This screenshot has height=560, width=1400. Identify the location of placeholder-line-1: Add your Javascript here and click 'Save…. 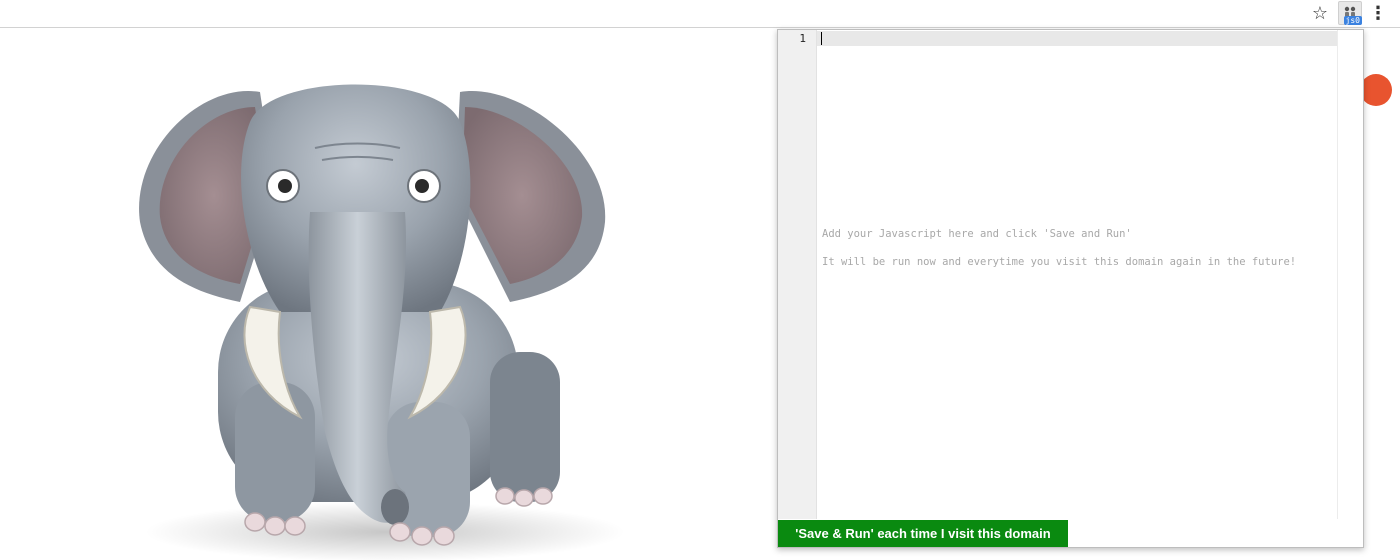
(977, 234).